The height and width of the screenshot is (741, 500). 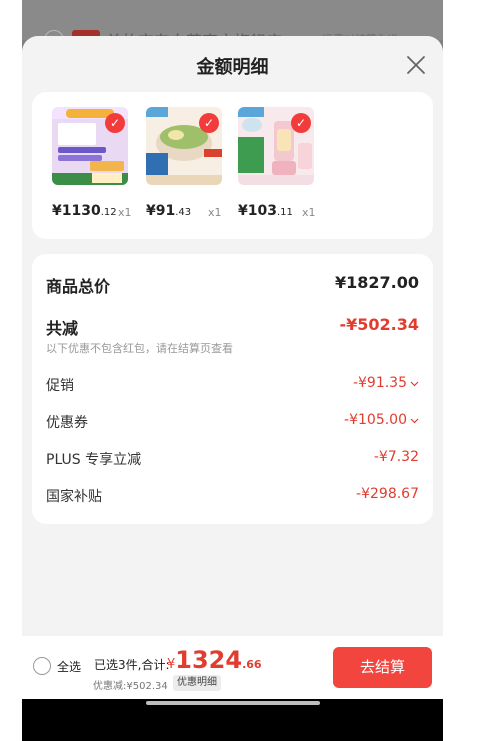 I want to click on coupon-label: 优惠券, so click(x=67, y=423).